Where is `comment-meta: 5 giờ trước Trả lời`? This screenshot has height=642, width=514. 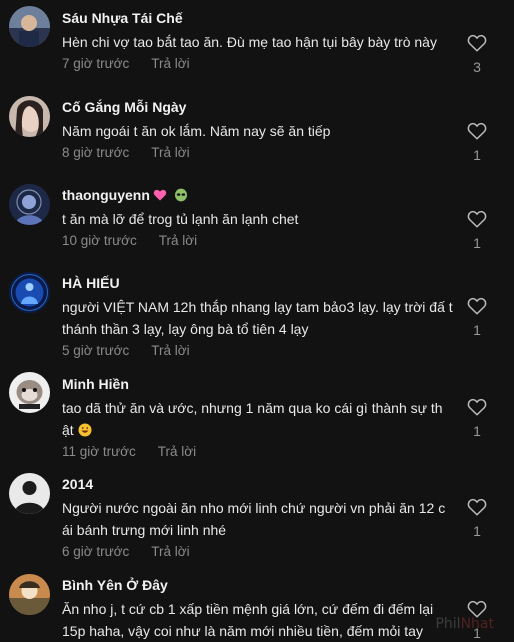
comment-meta: 5 giờ trước Trả lời is located at coordinates (258, 351).